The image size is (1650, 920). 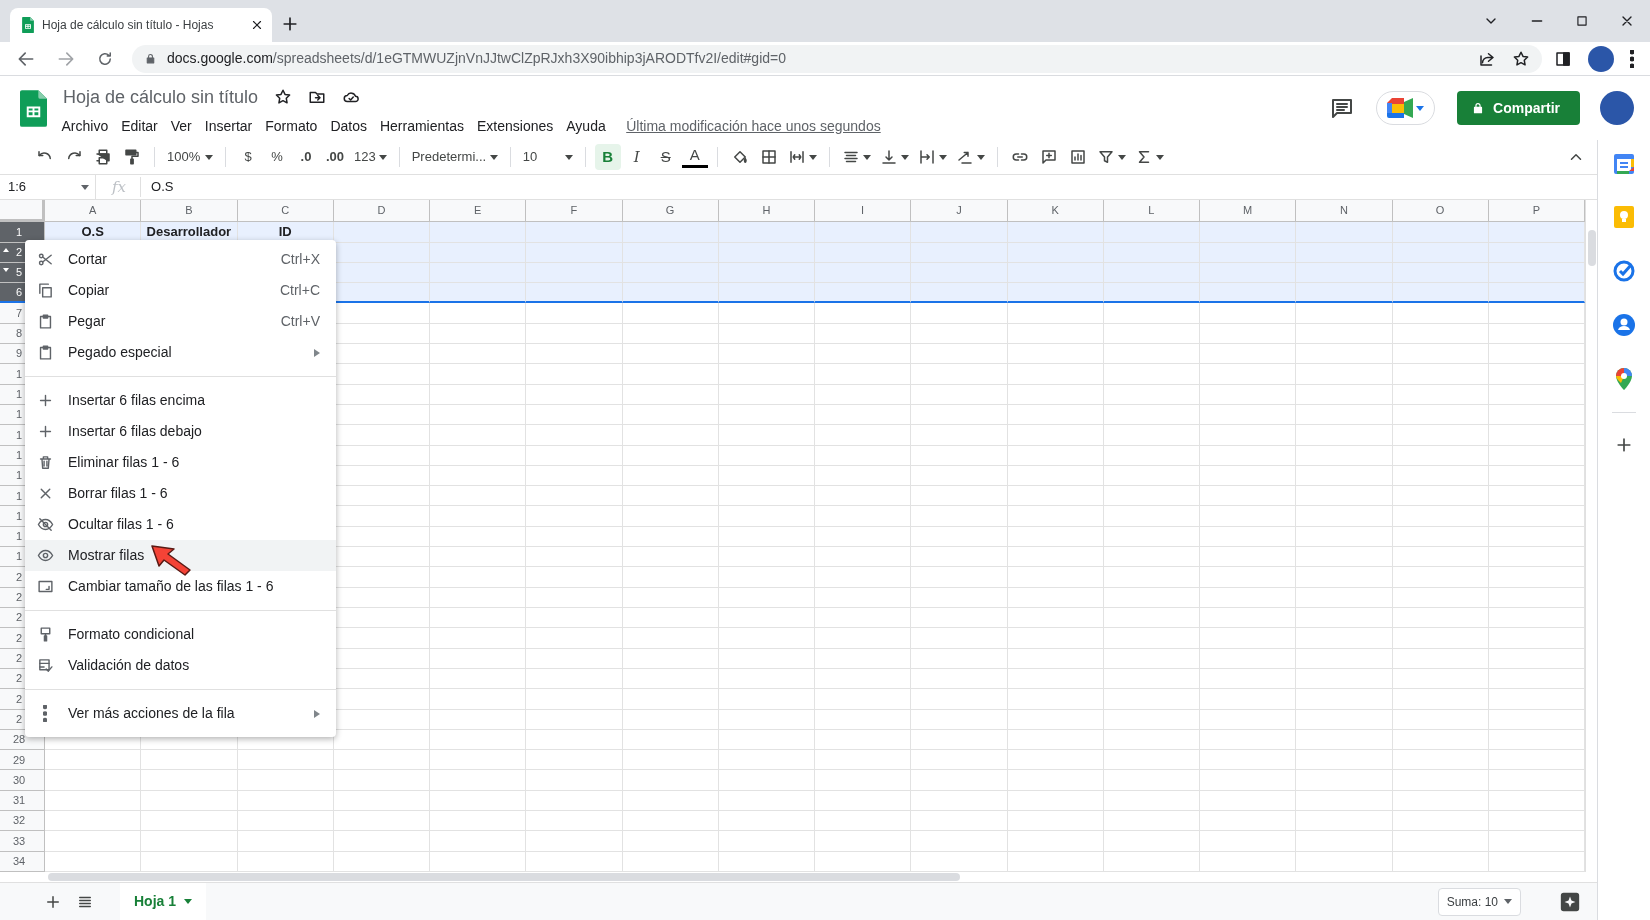 What do you see at coordinates (1563, 59) in the screenshot?
I see `side-panel-icon` at bounding box center [1563, 59].